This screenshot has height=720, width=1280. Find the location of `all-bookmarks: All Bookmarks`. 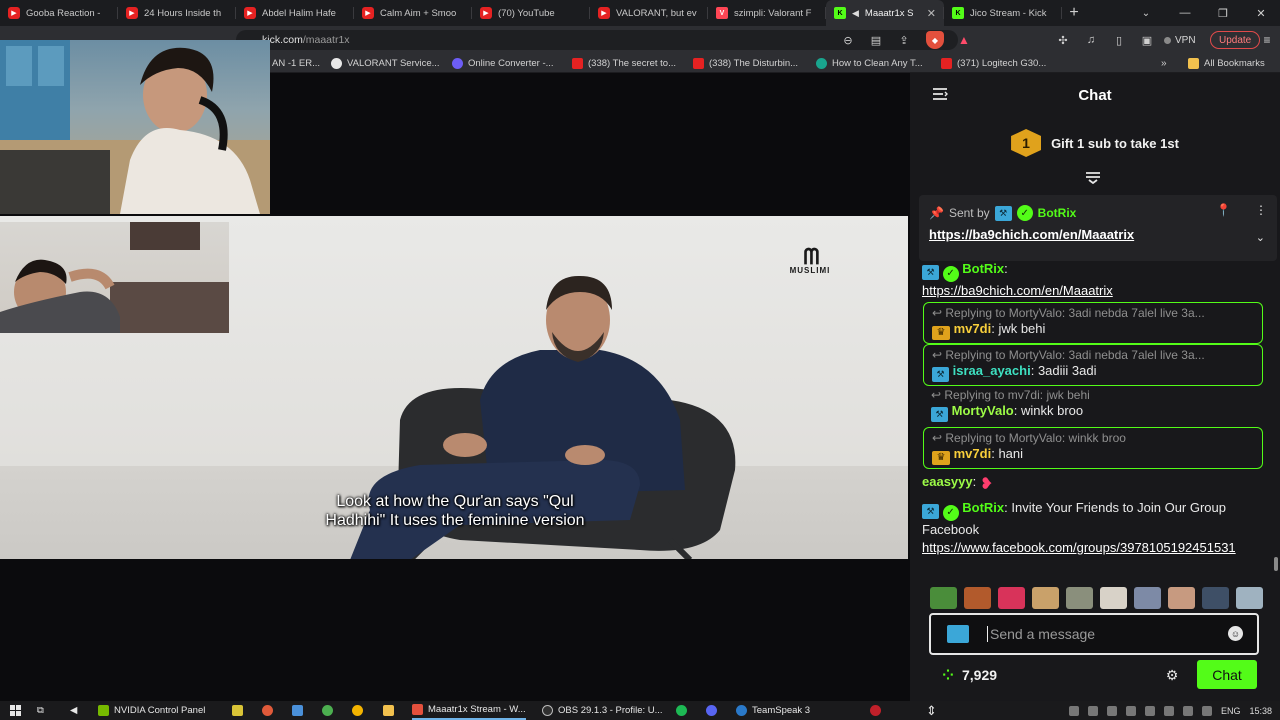

all-bookmarks: All Bookmarks is located at coordinates (1226, 63).